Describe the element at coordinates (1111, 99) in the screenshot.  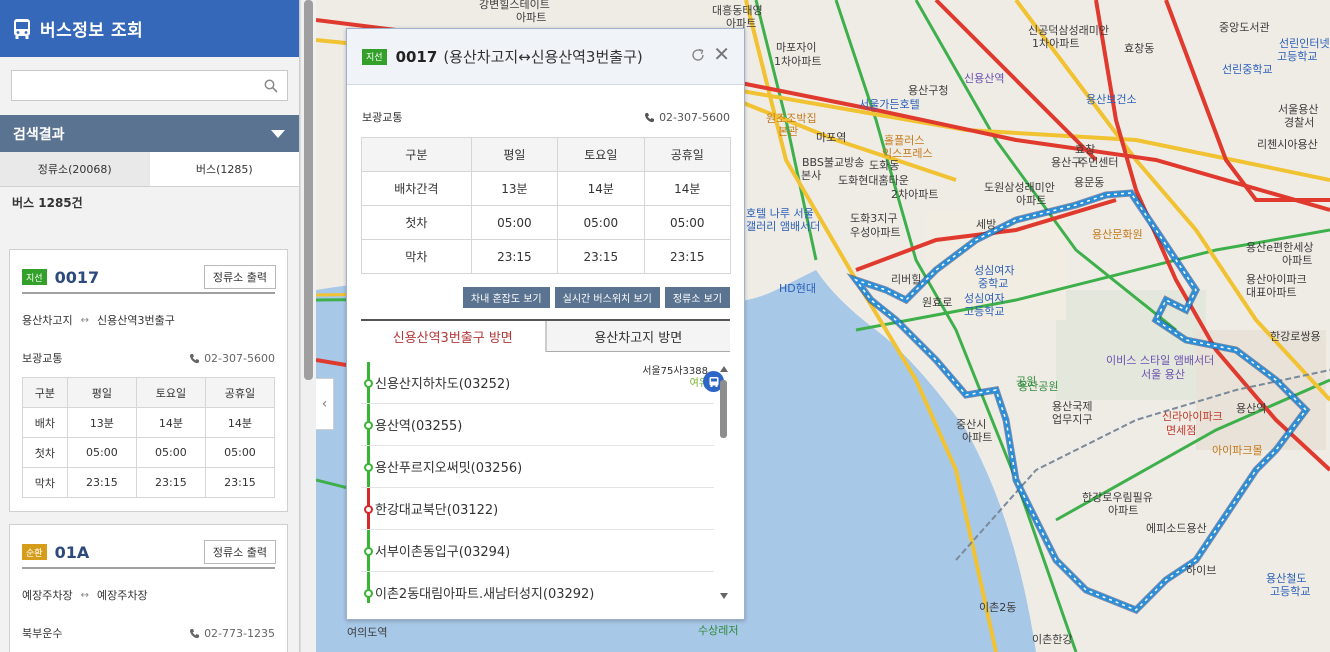
I see `map-label: 용산보건소` at that location.